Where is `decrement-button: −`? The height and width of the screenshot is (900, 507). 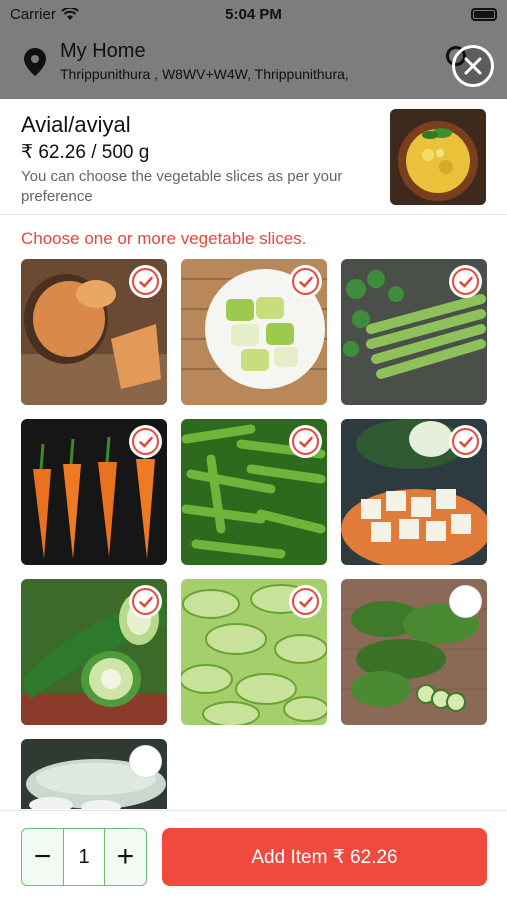 decrement-button: − is located at coordinates (42, 857).